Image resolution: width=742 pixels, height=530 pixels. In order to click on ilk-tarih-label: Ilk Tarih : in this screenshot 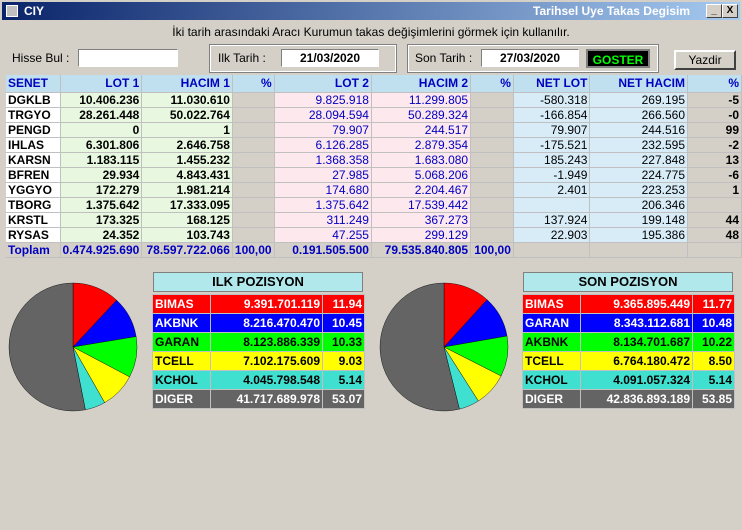, I will do `click(242, 58)`.